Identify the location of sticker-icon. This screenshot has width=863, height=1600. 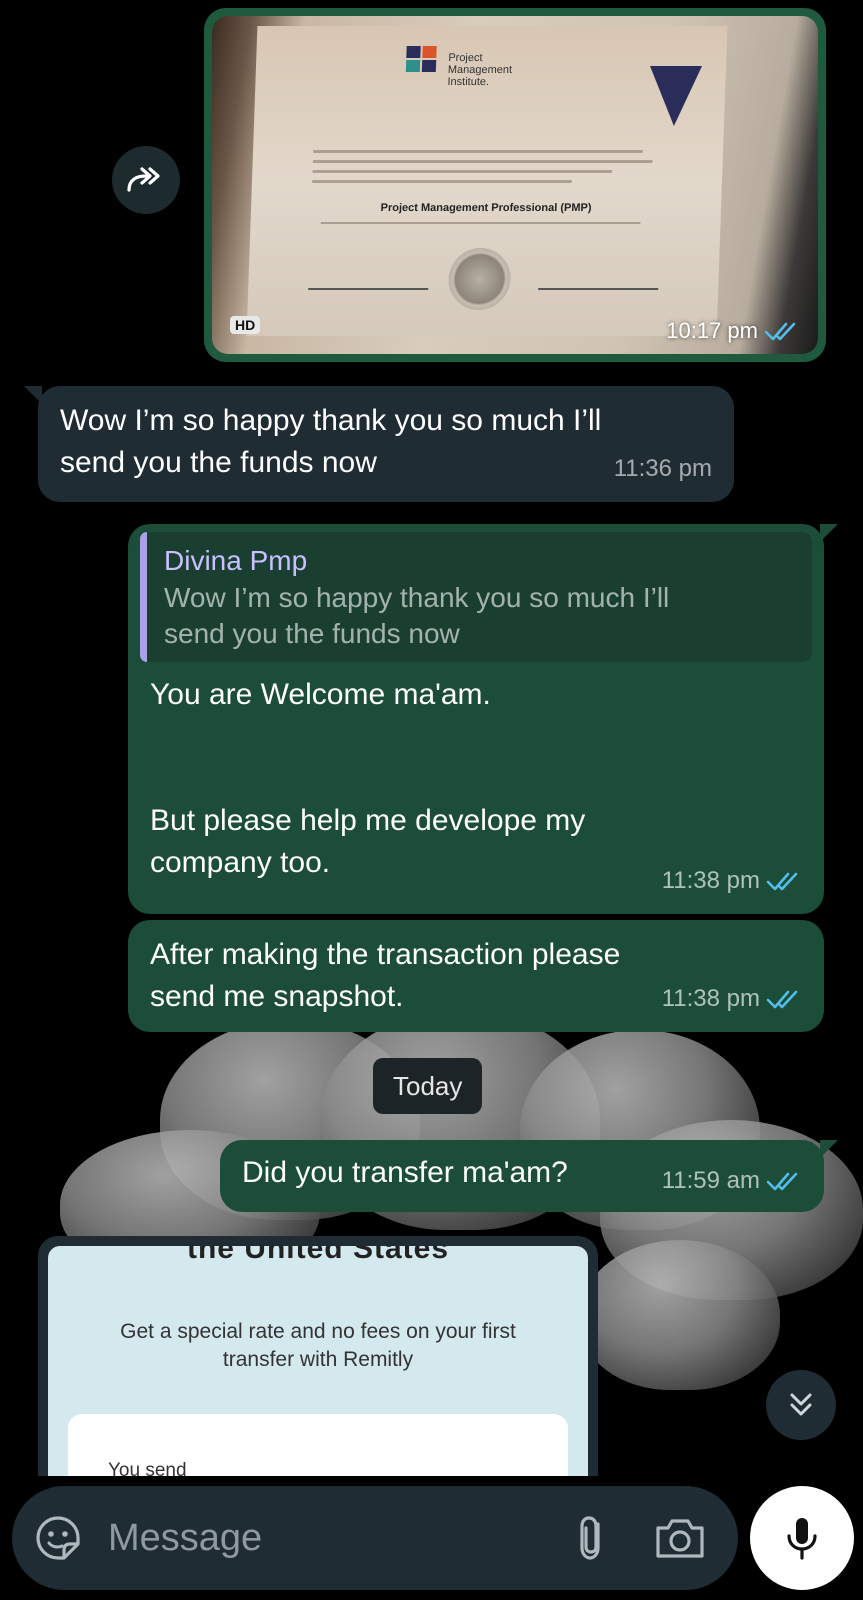
(58, 1538).